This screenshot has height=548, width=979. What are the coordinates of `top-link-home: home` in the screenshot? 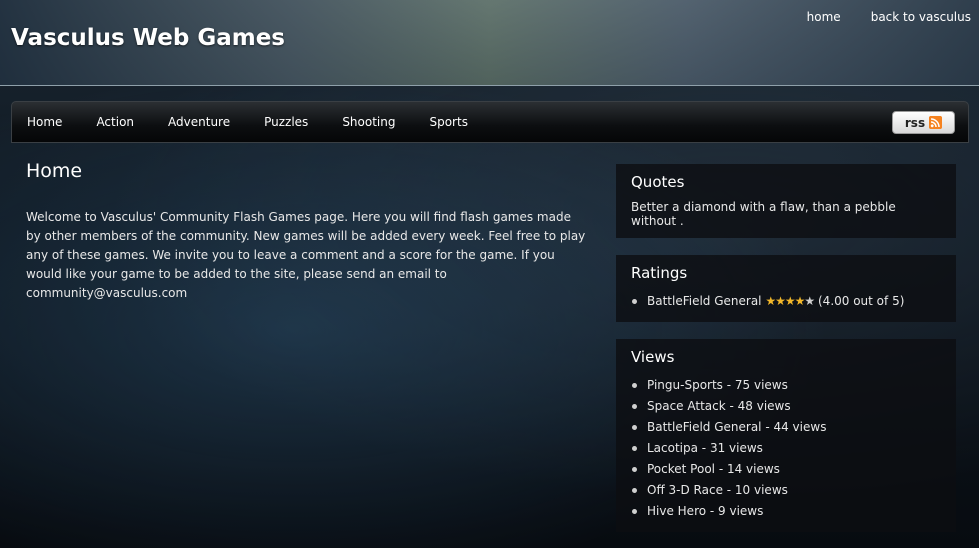 It's located at (824, 17).